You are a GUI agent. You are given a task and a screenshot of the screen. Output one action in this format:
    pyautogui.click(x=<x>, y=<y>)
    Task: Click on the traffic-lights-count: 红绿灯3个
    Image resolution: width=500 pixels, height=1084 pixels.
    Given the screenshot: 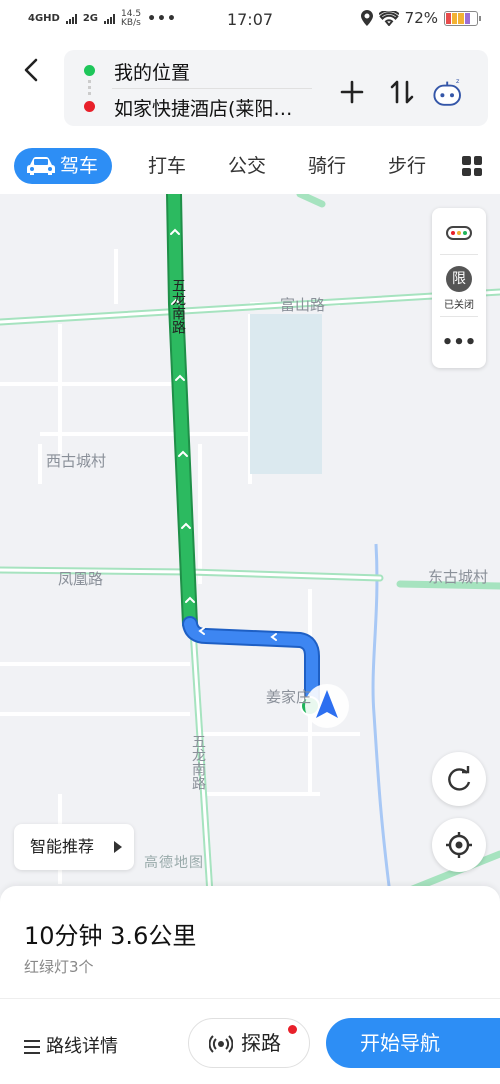 What is the action you would take?
    pyautogui.click(x=59, y=967)
    